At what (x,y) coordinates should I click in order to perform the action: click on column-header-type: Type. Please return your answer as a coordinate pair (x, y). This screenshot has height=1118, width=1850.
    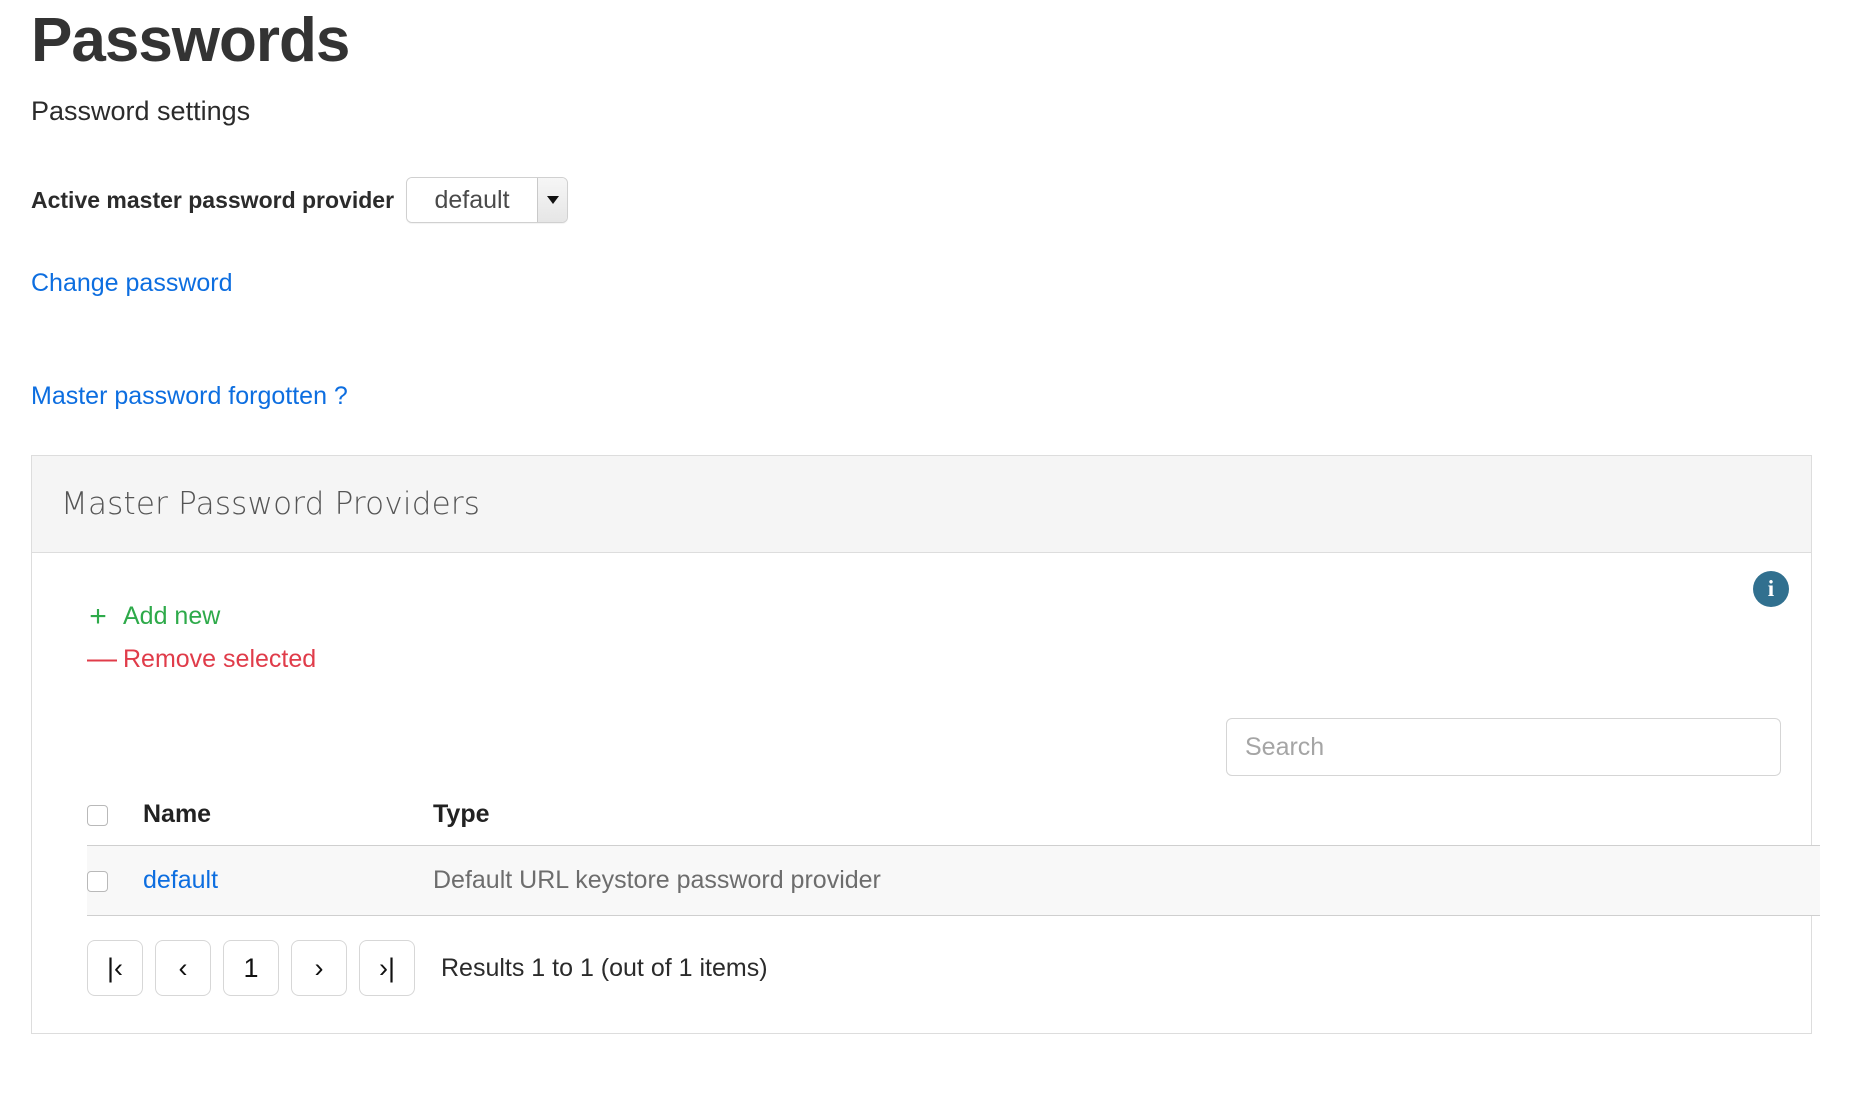
    Looking at the image, I should click on (1126, 820).